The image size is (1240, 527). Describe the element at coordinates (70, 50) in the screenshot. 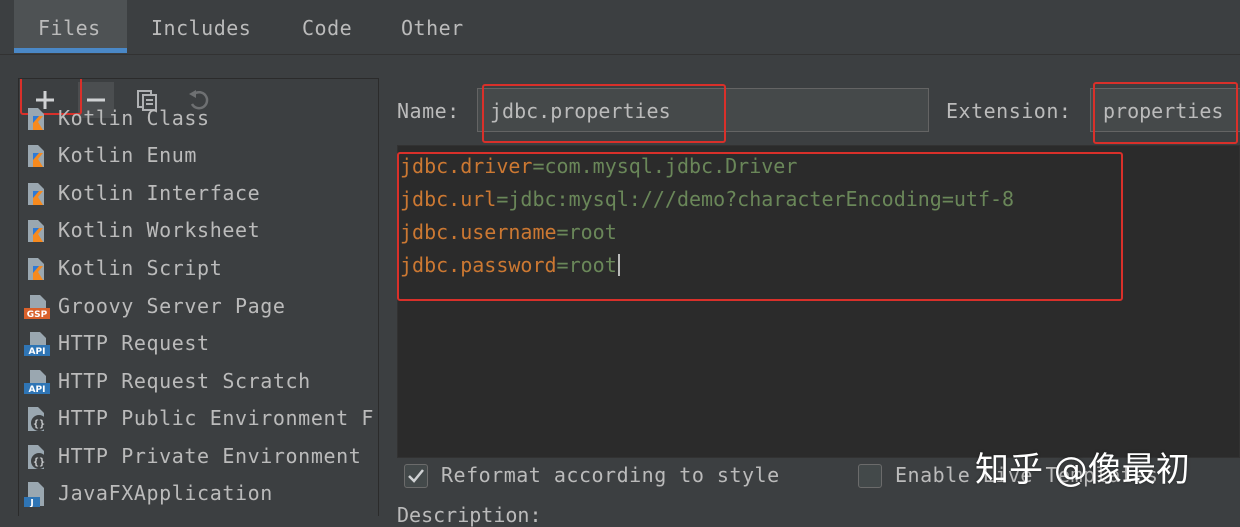

I see `active-tab-indicator` at that location.